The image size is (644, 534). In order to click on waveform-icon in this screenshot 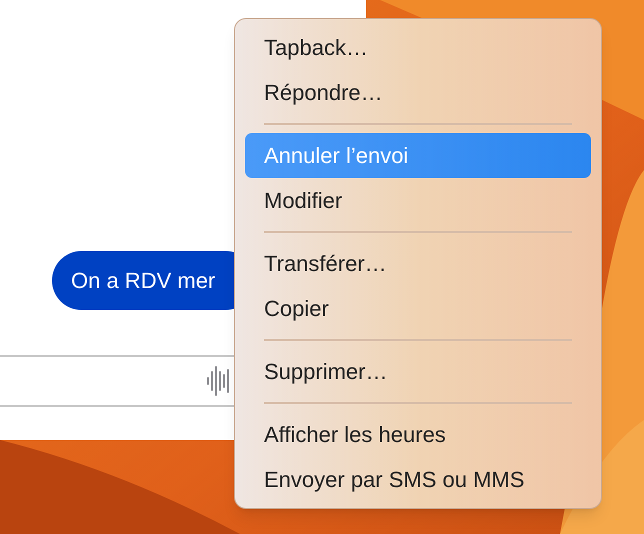, I will do `click(219, 381)`.